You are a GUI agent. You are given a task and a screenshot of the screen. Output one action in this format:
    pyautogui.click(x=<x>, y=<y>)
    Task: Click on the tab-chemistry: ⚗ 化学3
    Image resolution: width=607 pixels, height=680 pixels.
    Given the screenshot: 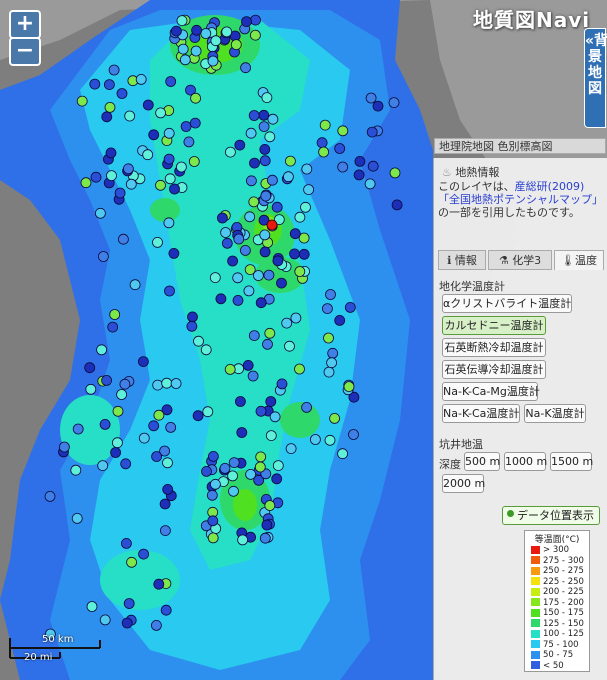 What is the action you would take?
    pyautogui.click(x=520, y=260)
    